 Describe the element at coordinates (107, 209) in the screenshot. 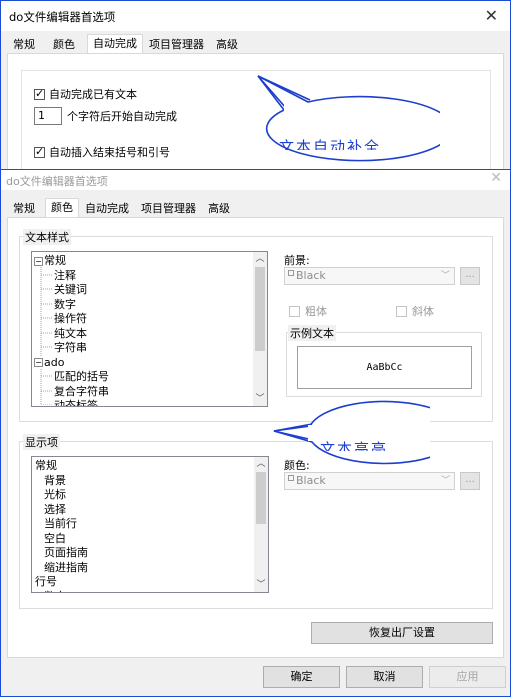

I see `tab-autocomplete: 自动完成` at that location.